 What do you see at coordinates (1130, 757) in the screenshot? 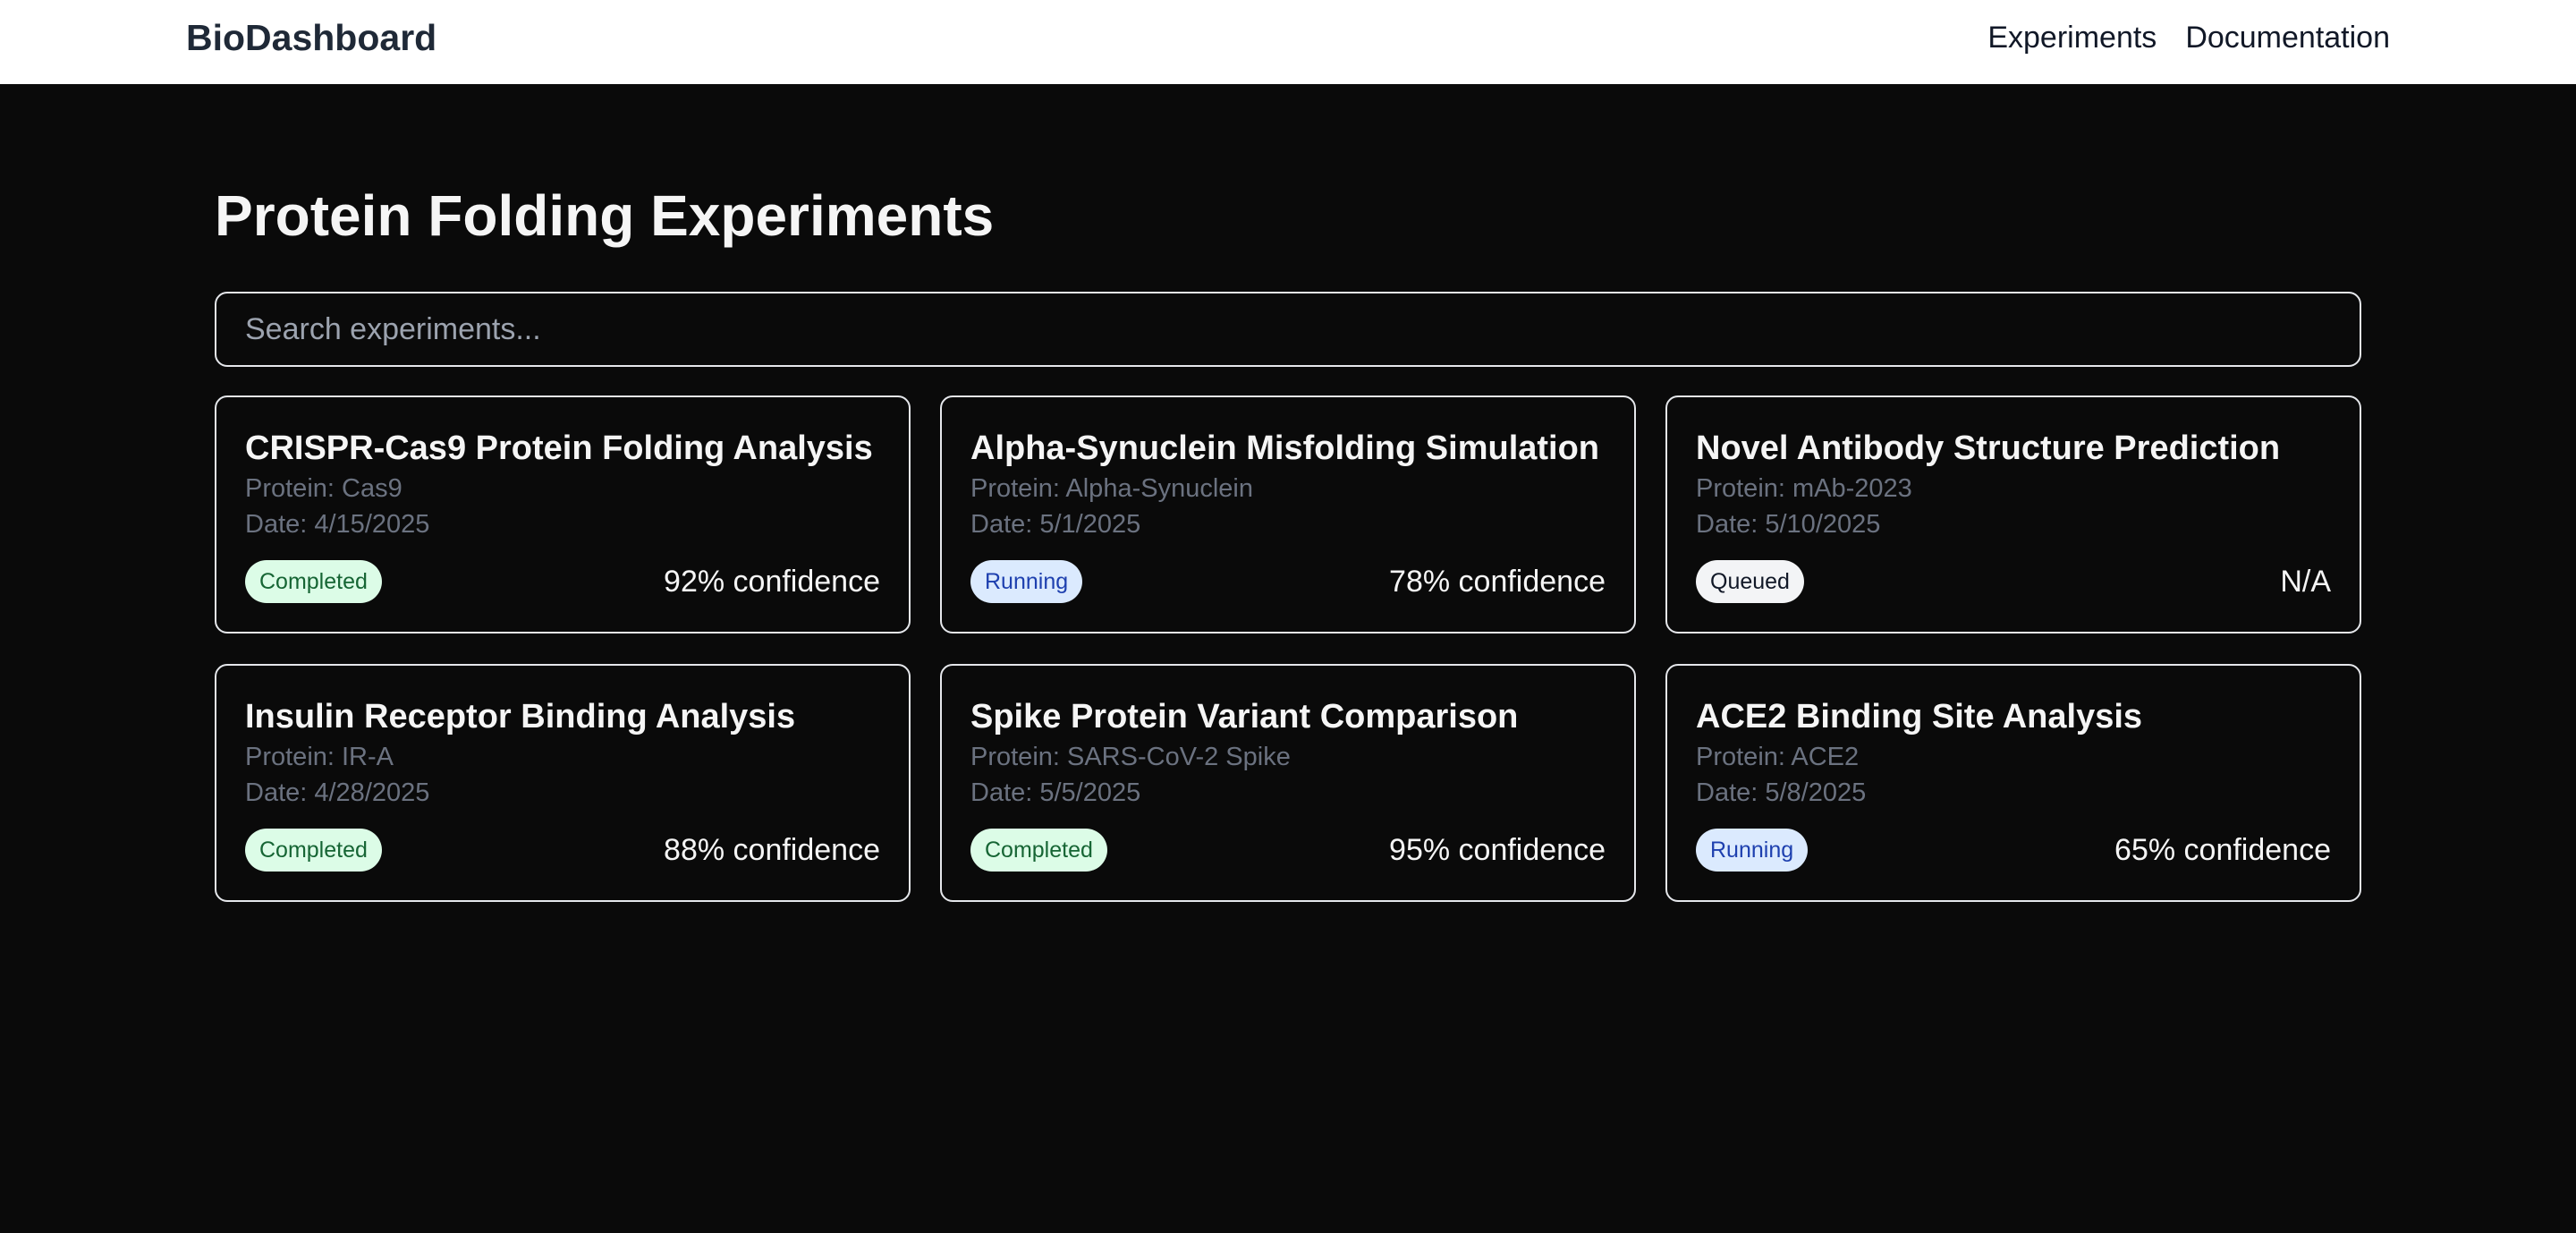
I see `experiment-protein: Protein: SARS-CoV-2 Spike` at bounding box center [1130, 757].